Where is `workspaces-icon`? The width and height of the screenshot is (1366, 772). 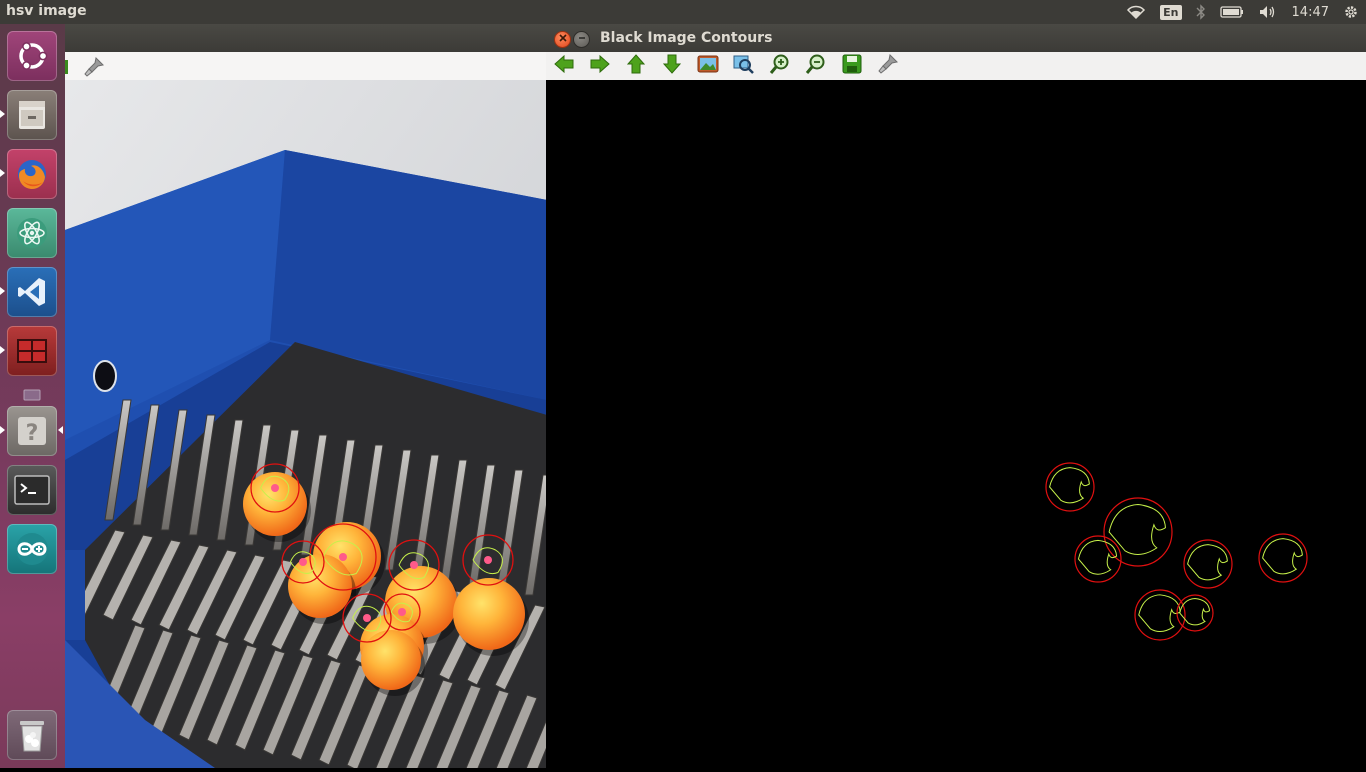 workspaces-icon is located at coordinates (32, 351).